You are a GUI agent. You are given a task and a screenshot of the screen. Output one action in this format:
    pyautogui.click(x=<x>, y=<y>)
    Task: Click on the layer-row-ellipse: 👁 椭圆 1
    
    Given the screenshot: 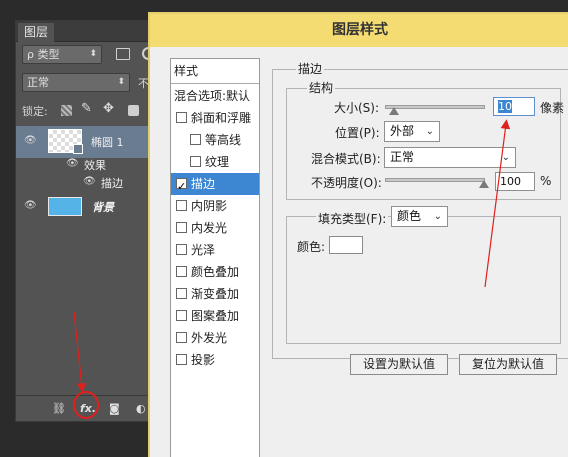 What is the action you would take?
    pyautogui.click(x=91, y=142)
    